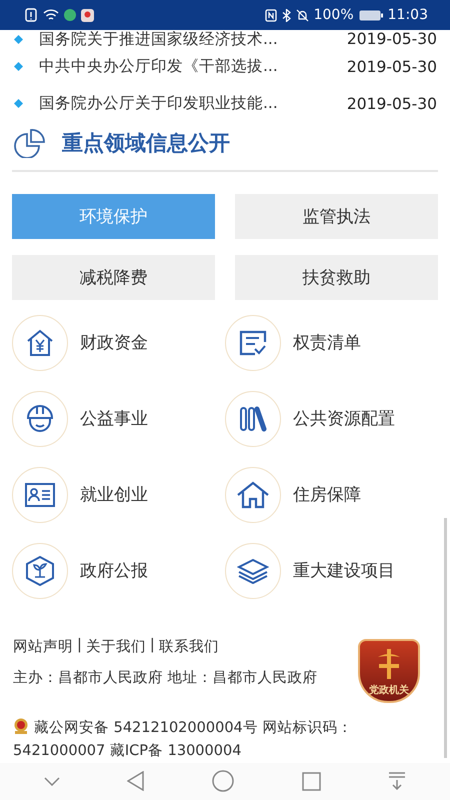 This screenshot has width=450, height=800. I want to click on mute-icon, so click(302, 15).